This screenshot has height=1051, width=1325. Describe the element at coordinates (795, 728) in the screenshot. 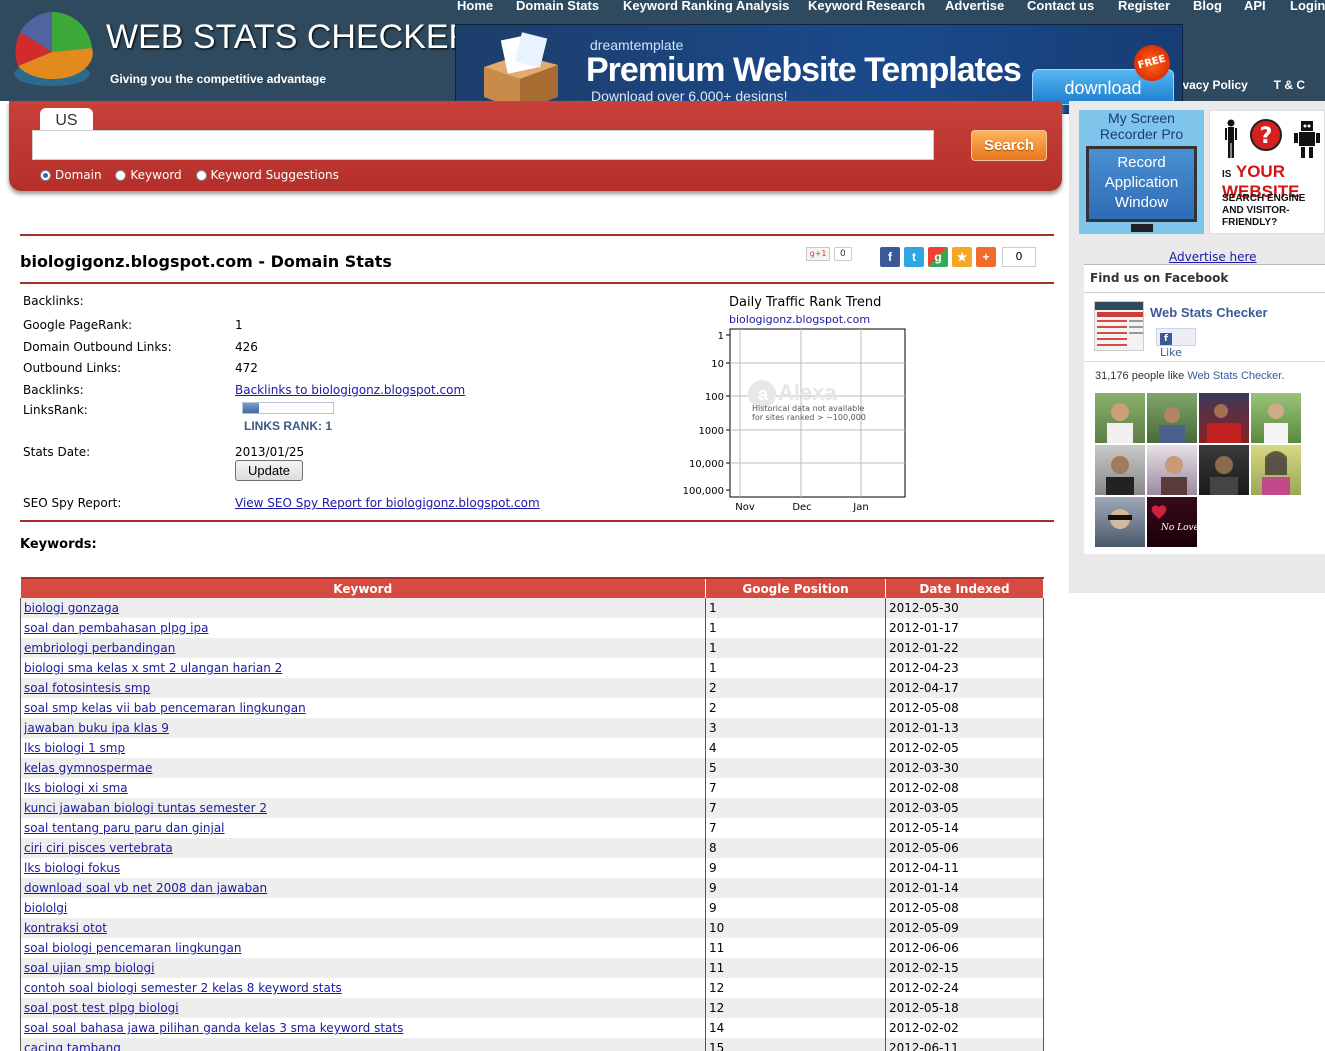

I see `google-position-cell: 3` at that location.